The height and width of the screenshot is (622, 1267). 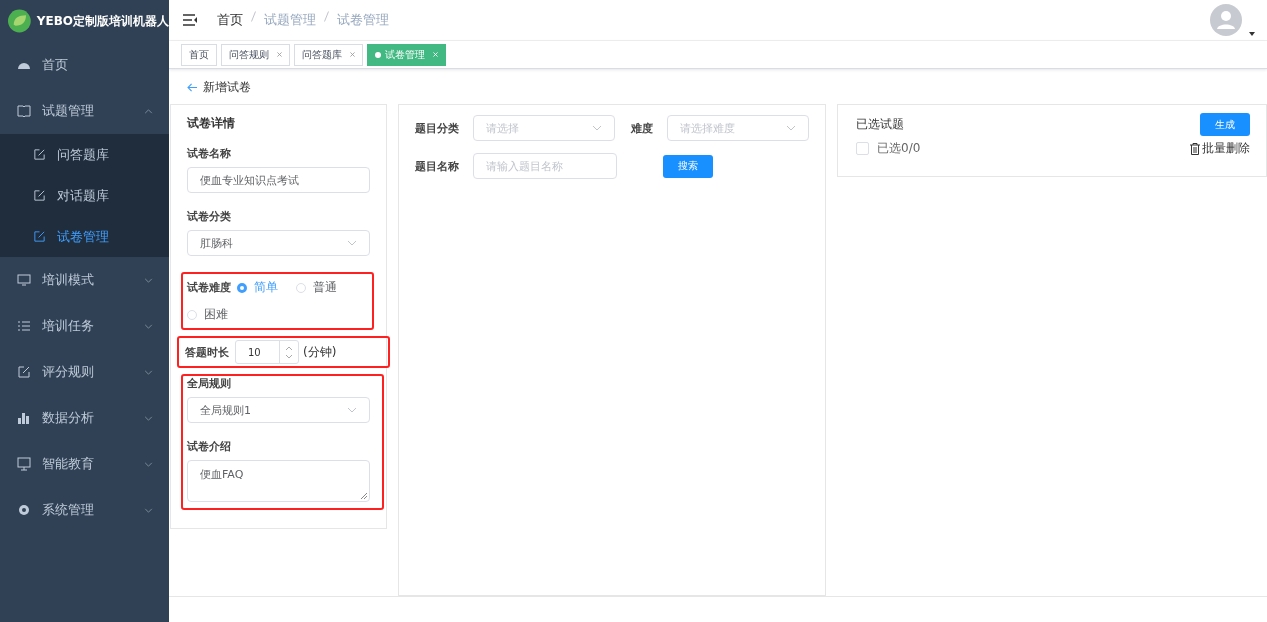 What do you see at coordinates (320, 352) in the screenshot?
I see `unit-label: (分钟)` at bounding box center [320, 352].